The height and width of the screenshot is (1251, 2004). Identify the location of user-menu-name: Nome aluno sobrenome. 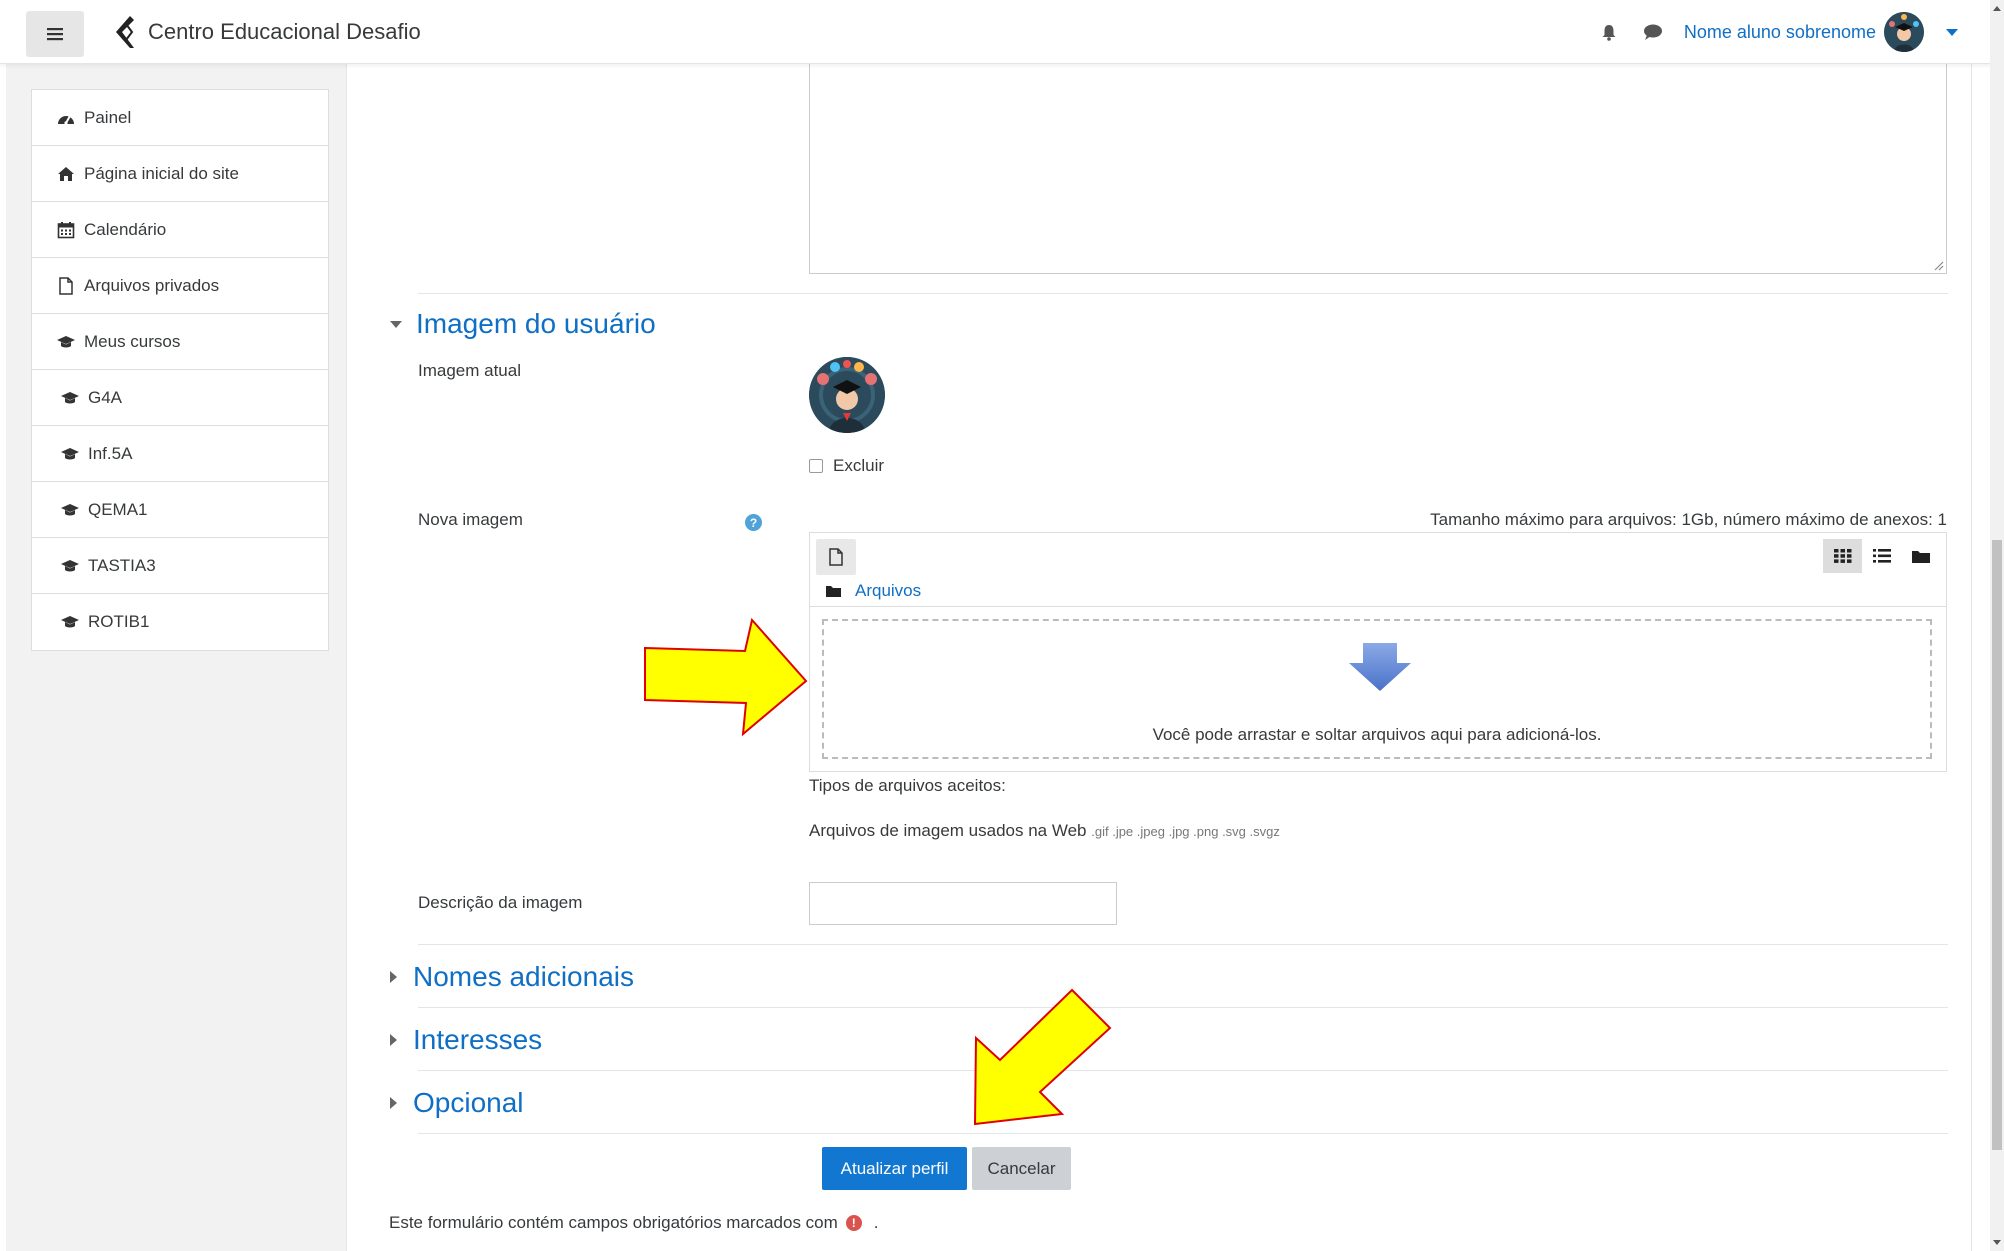
(1780, 32).